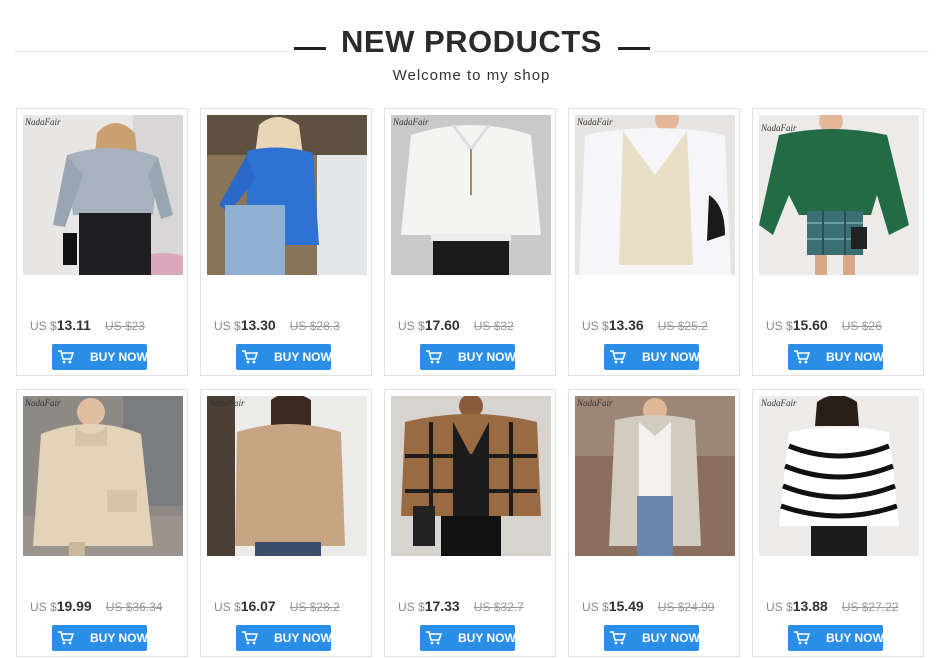 This screenshot has width=943, height=659. What do you see at coordinates (258, 325) in the screenshot?
I see `sale-price: 13.30` at bounding box center [258, 325].